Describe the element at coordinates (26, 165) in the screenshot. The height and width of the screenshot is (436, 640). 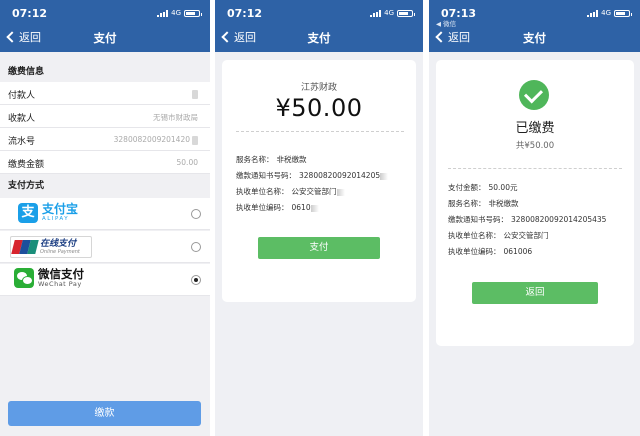
I see `amount-label: 缴费金额` at that location.